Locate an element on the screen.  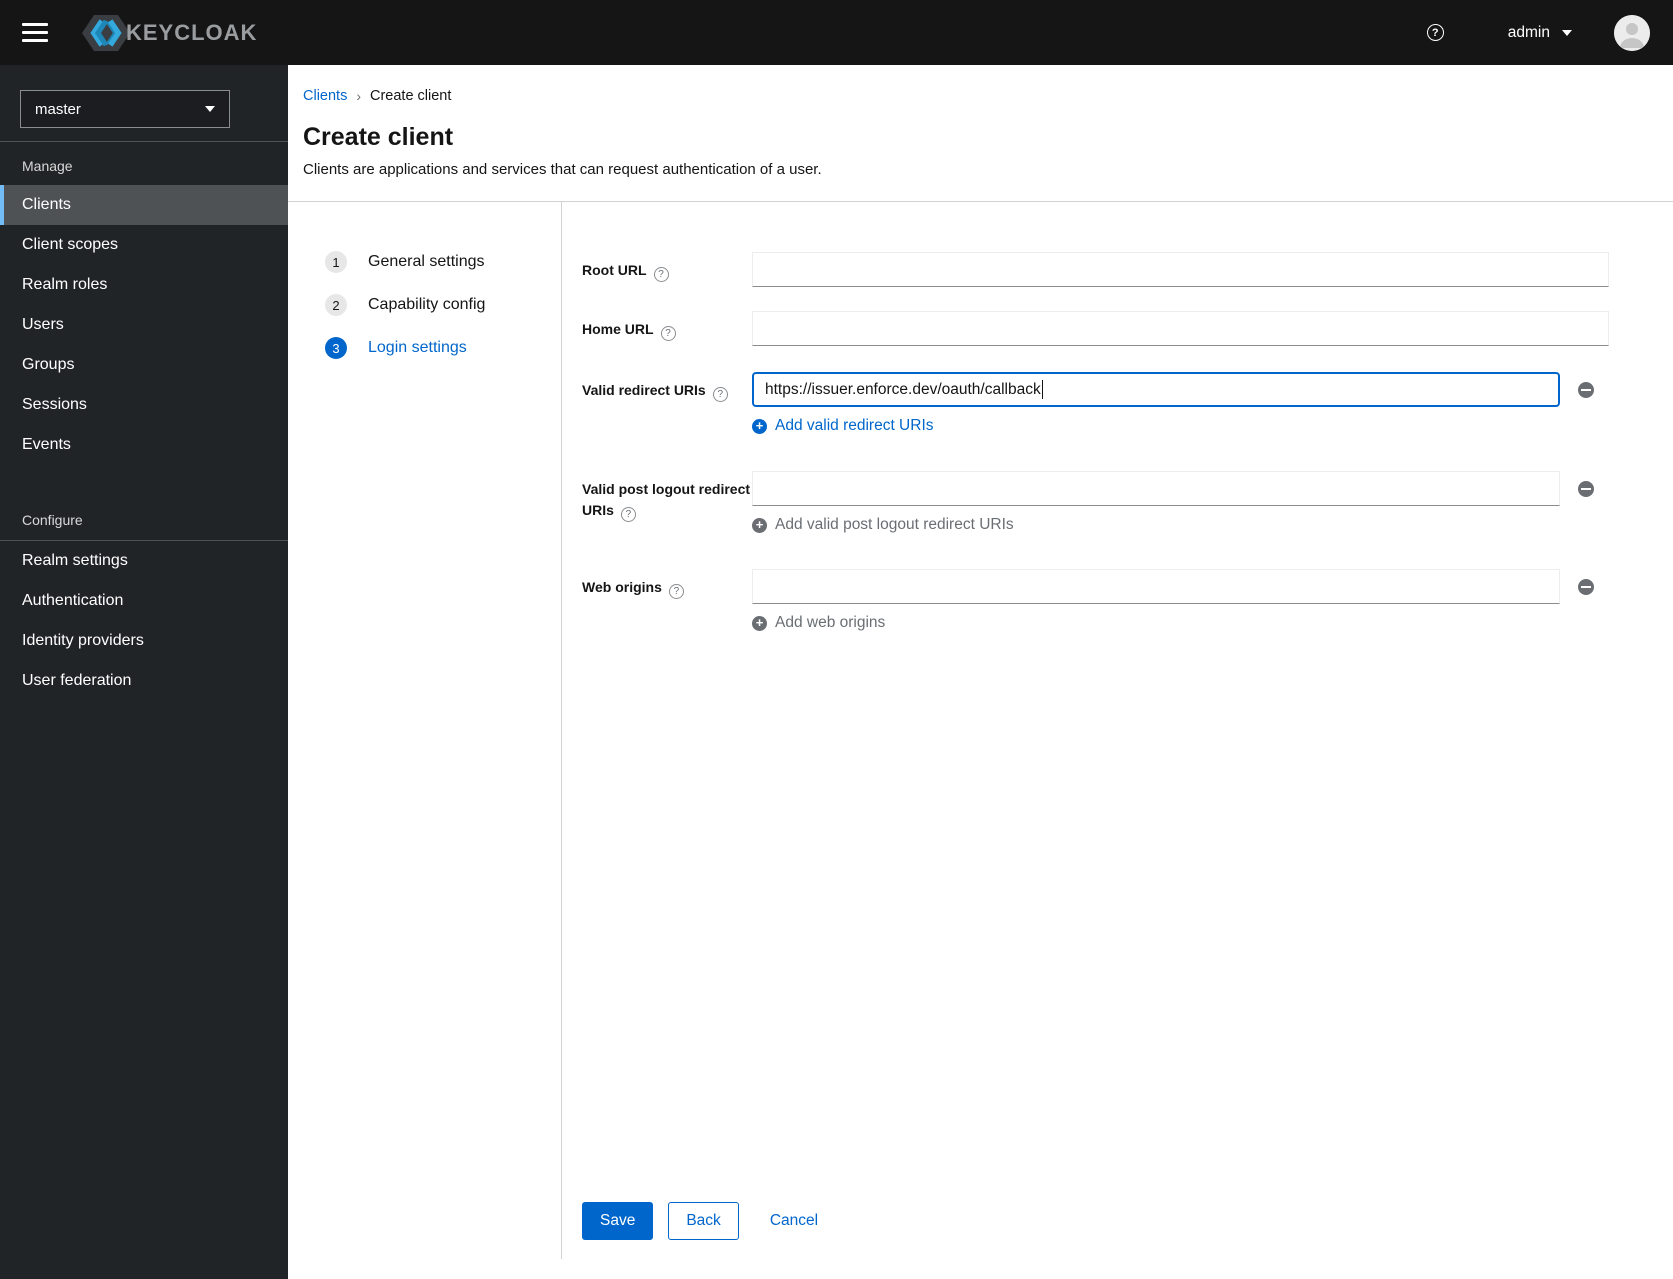
add-valid-redirect-uris-button: + Add valid redirect URIs is located at coordinates (1180, 426).